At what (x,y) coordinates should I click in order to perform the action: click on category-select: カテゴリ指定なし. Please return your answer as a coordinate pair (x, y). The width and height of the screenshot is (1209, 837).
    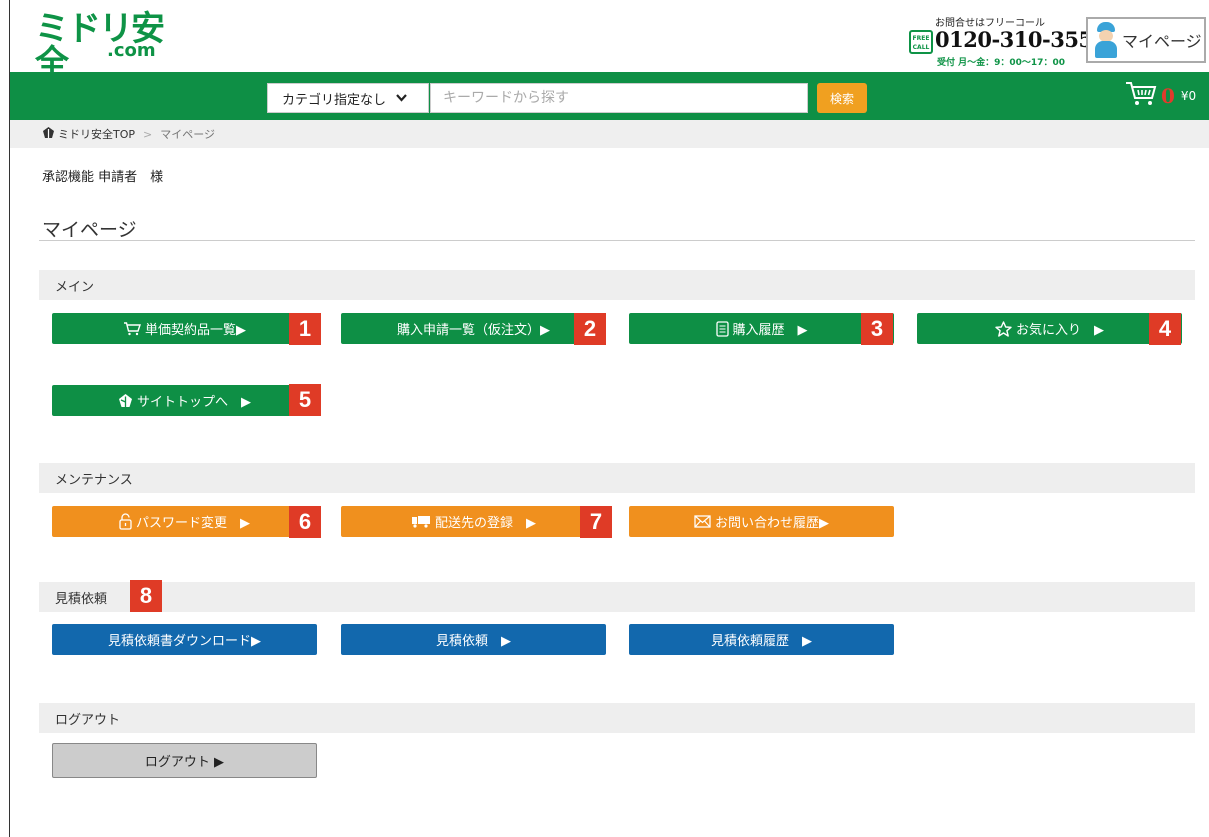
    Looking at the image, I should click on (348, 98).